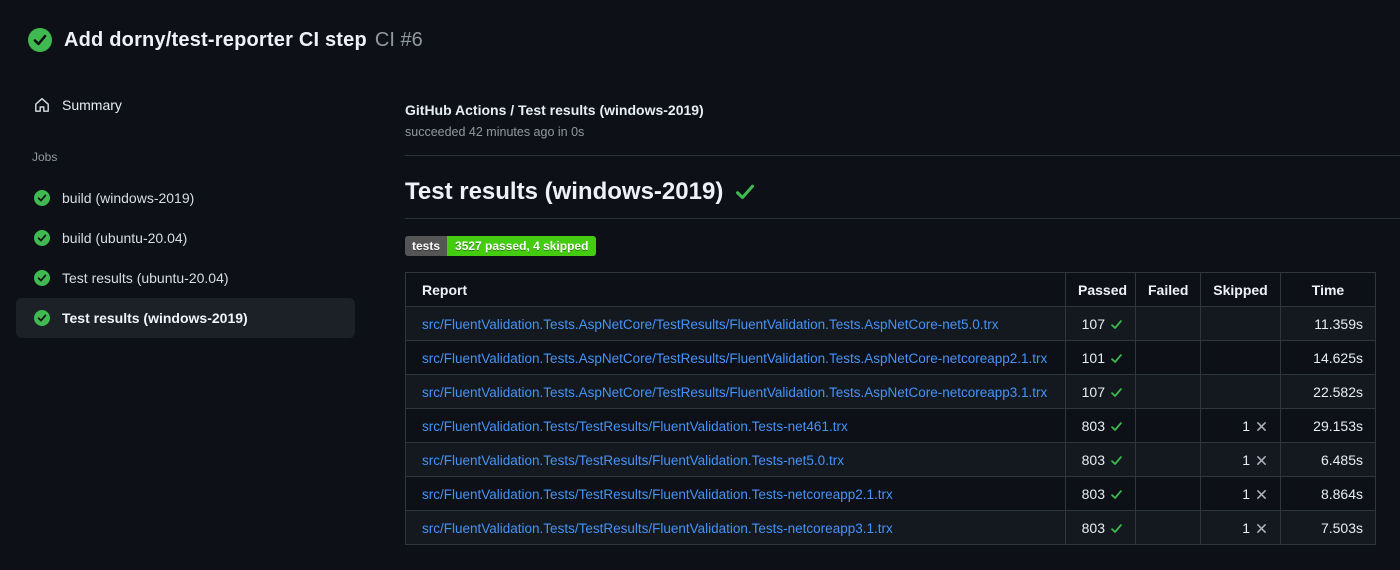 The image size is (1400, 570). Describe the element at coordinates (1328, 527) in the screenshot. I see `time-cell: 7.503s` at that location.